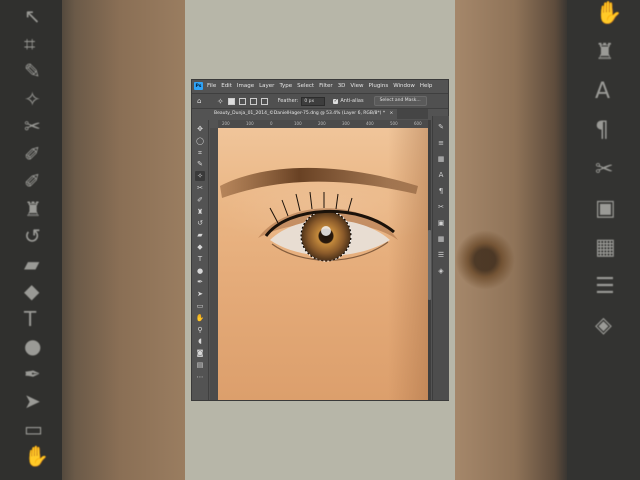  I want to click on edit-toolbar-icon: ⋯, so click(200, 377).